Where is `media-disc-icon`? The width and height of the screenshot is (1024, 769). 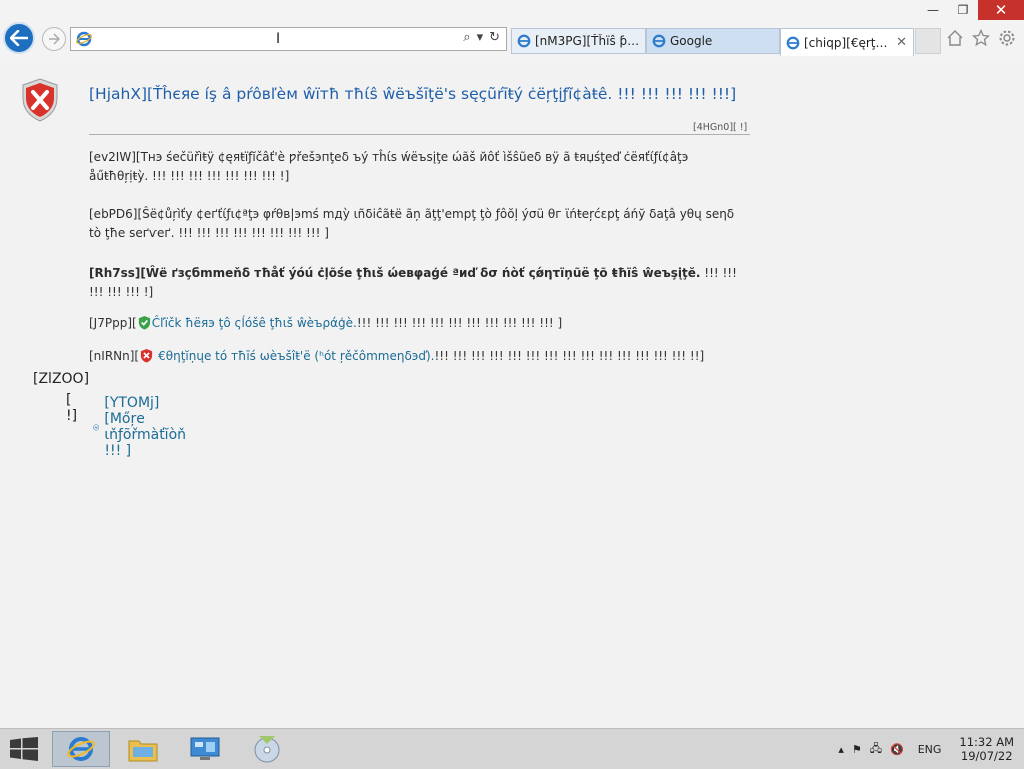
media-disc-icon is located at coordinates (267, 749).